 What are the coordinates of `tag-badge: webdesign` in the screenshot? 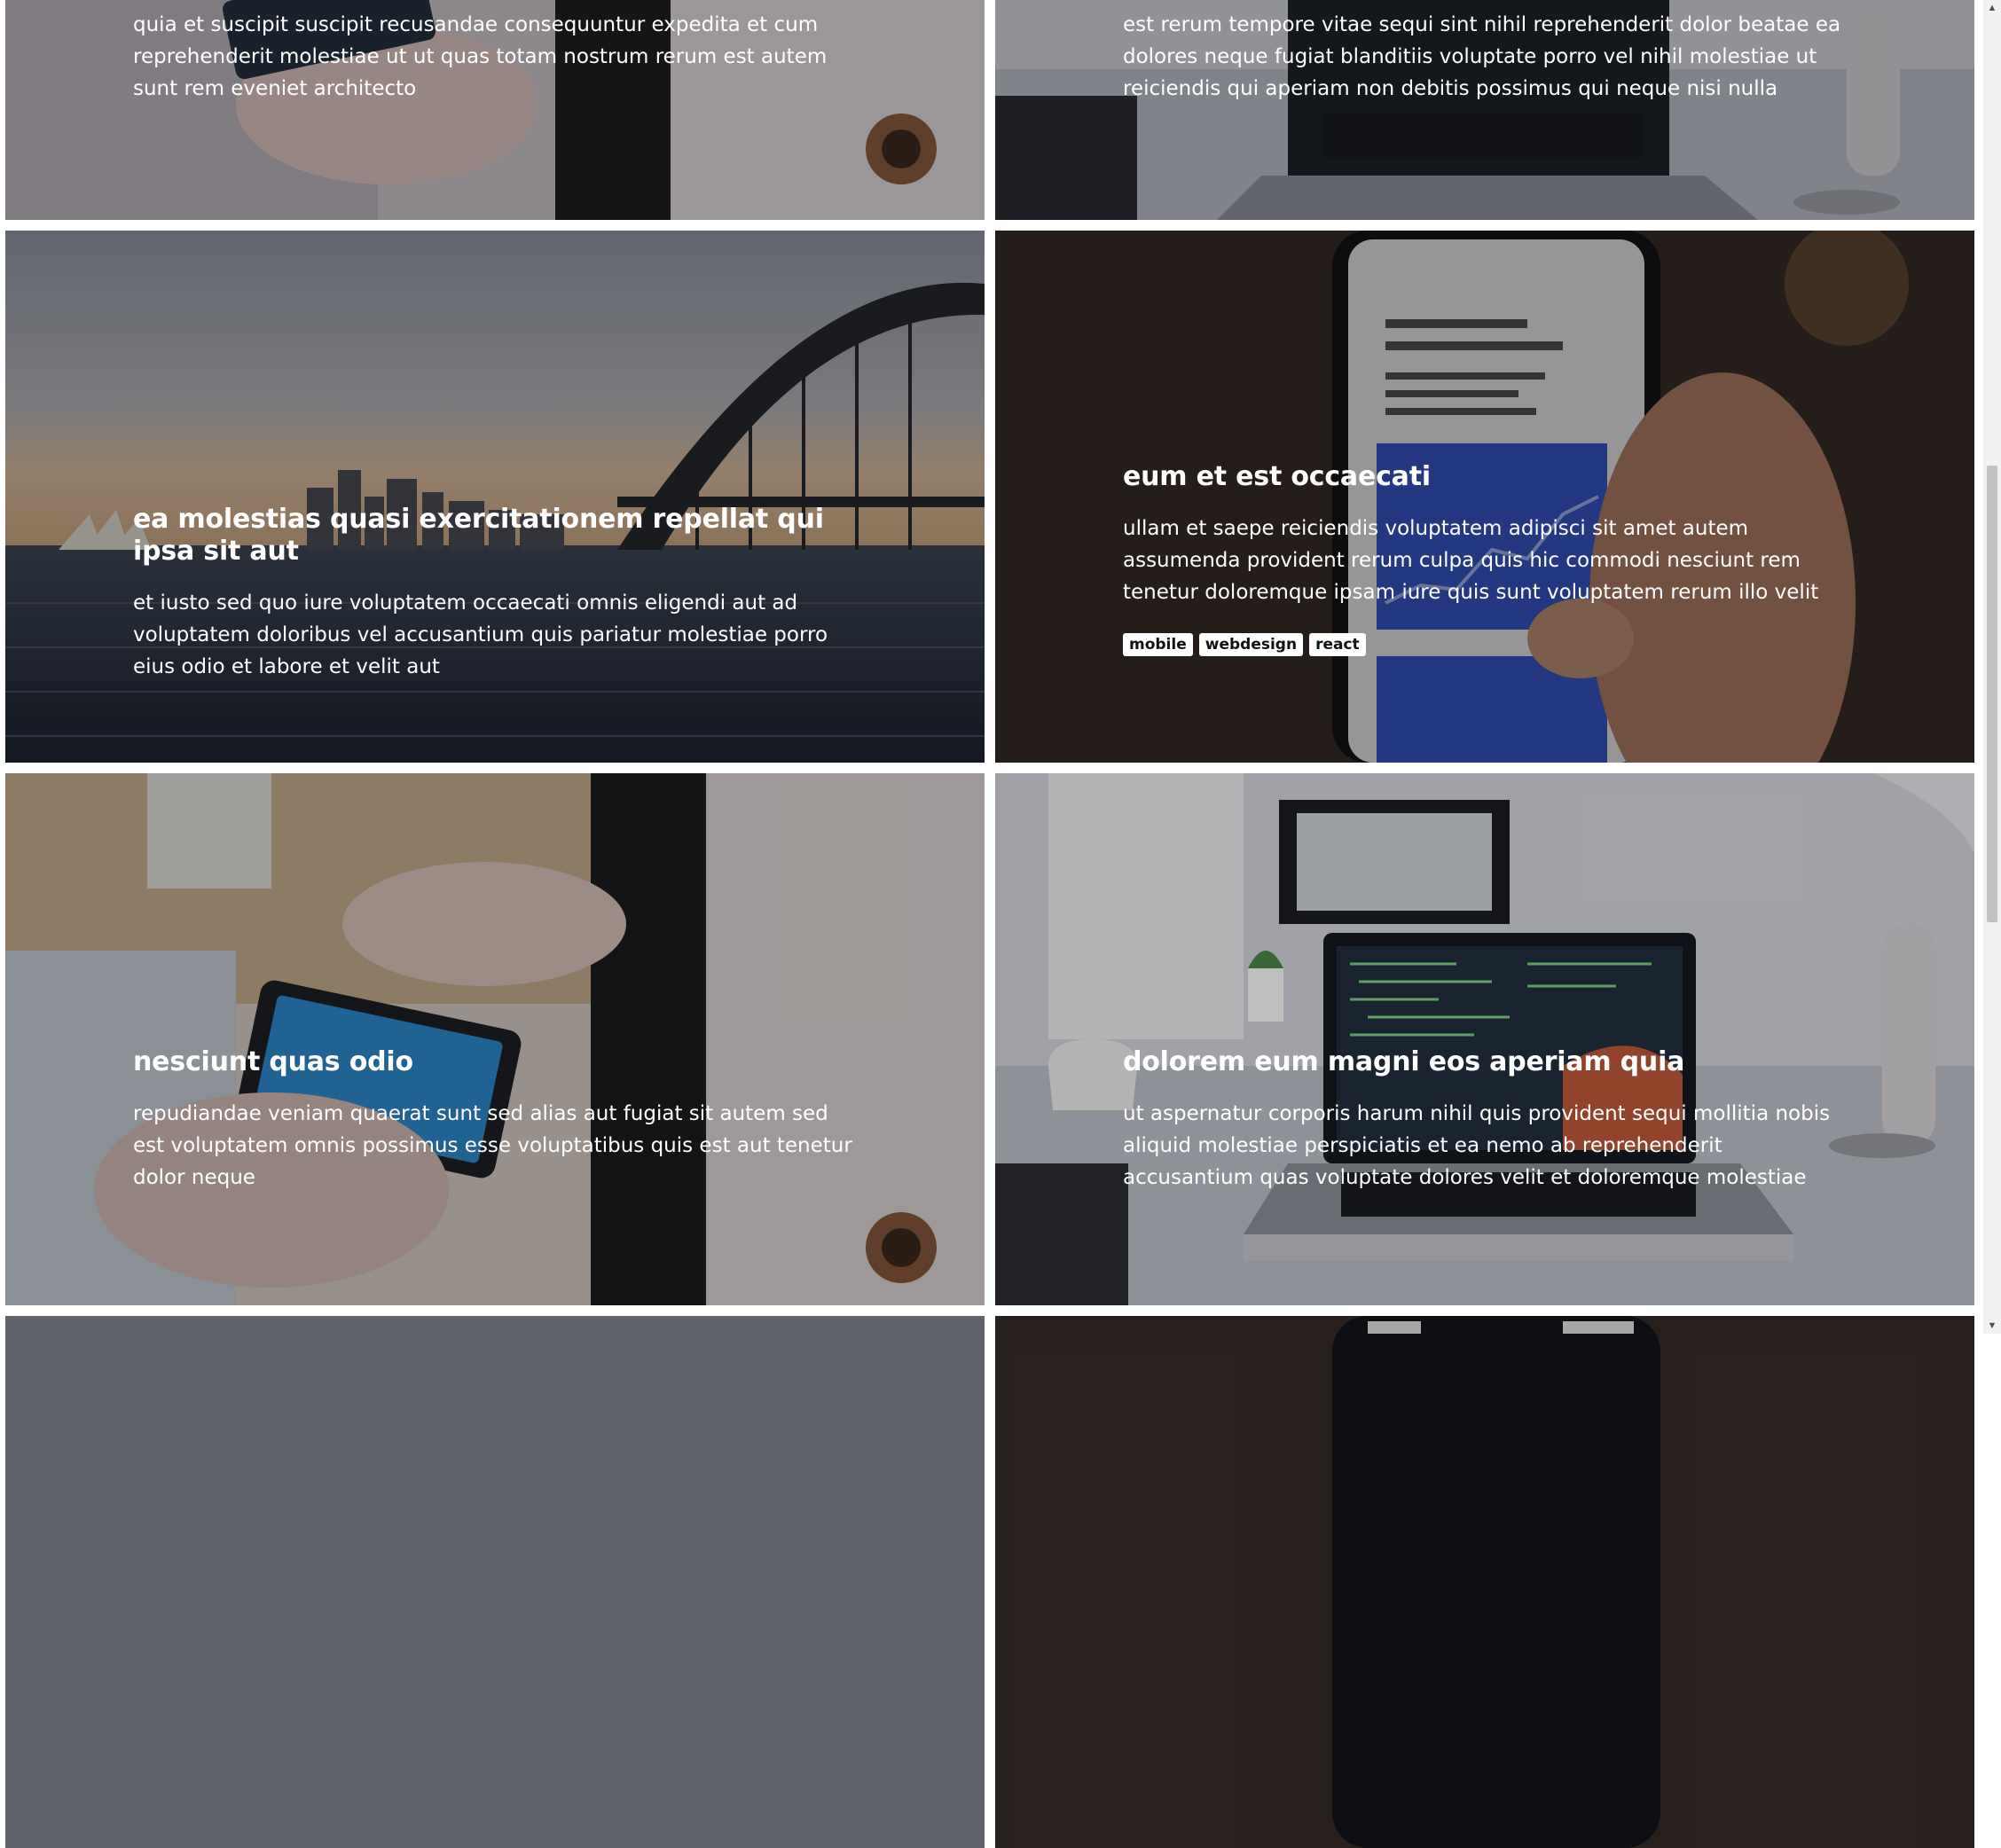 It's located at (1251, 644).